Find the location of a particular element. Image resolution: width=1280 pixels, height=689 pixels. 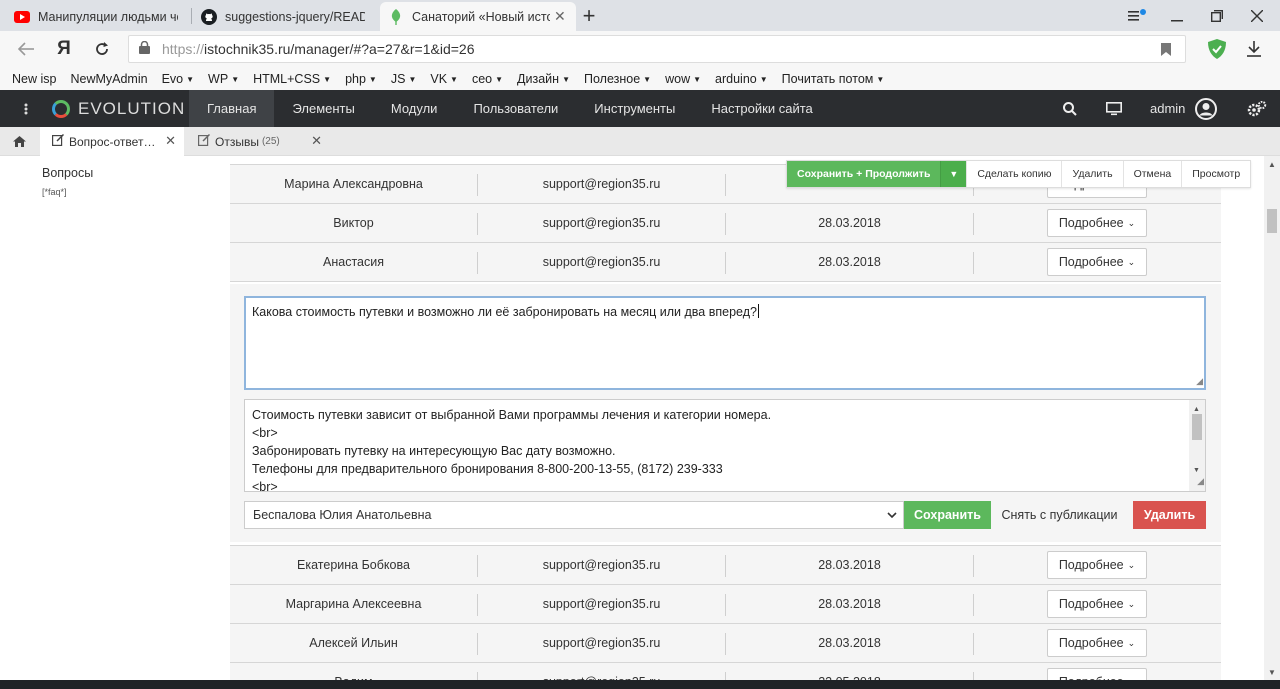

bookmark-item: New isp is located at coordinates (34, 79).